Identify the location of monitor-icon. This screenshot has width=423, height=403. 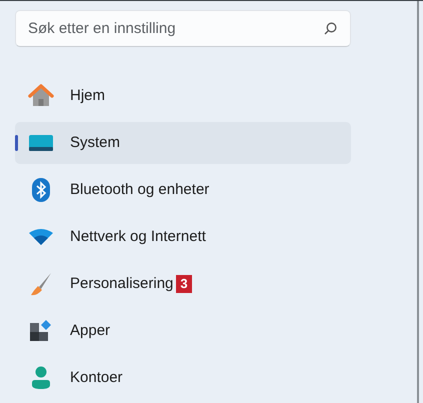
(41, 143).